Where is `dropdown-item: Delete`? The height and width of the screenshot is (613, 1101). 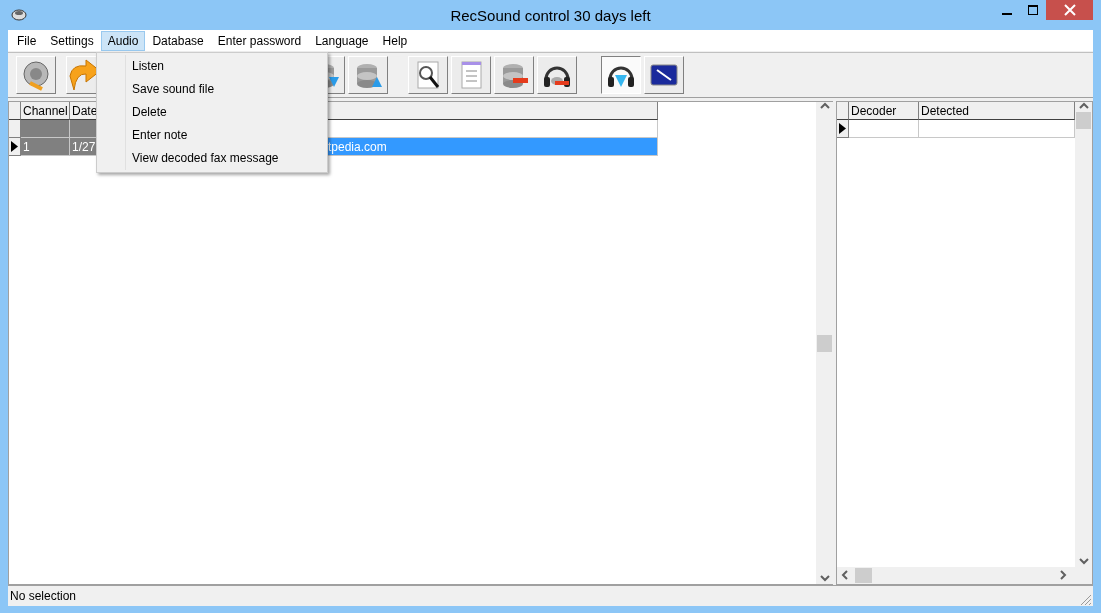
dropdown-item: Delete is located at coordinates (226, 112).